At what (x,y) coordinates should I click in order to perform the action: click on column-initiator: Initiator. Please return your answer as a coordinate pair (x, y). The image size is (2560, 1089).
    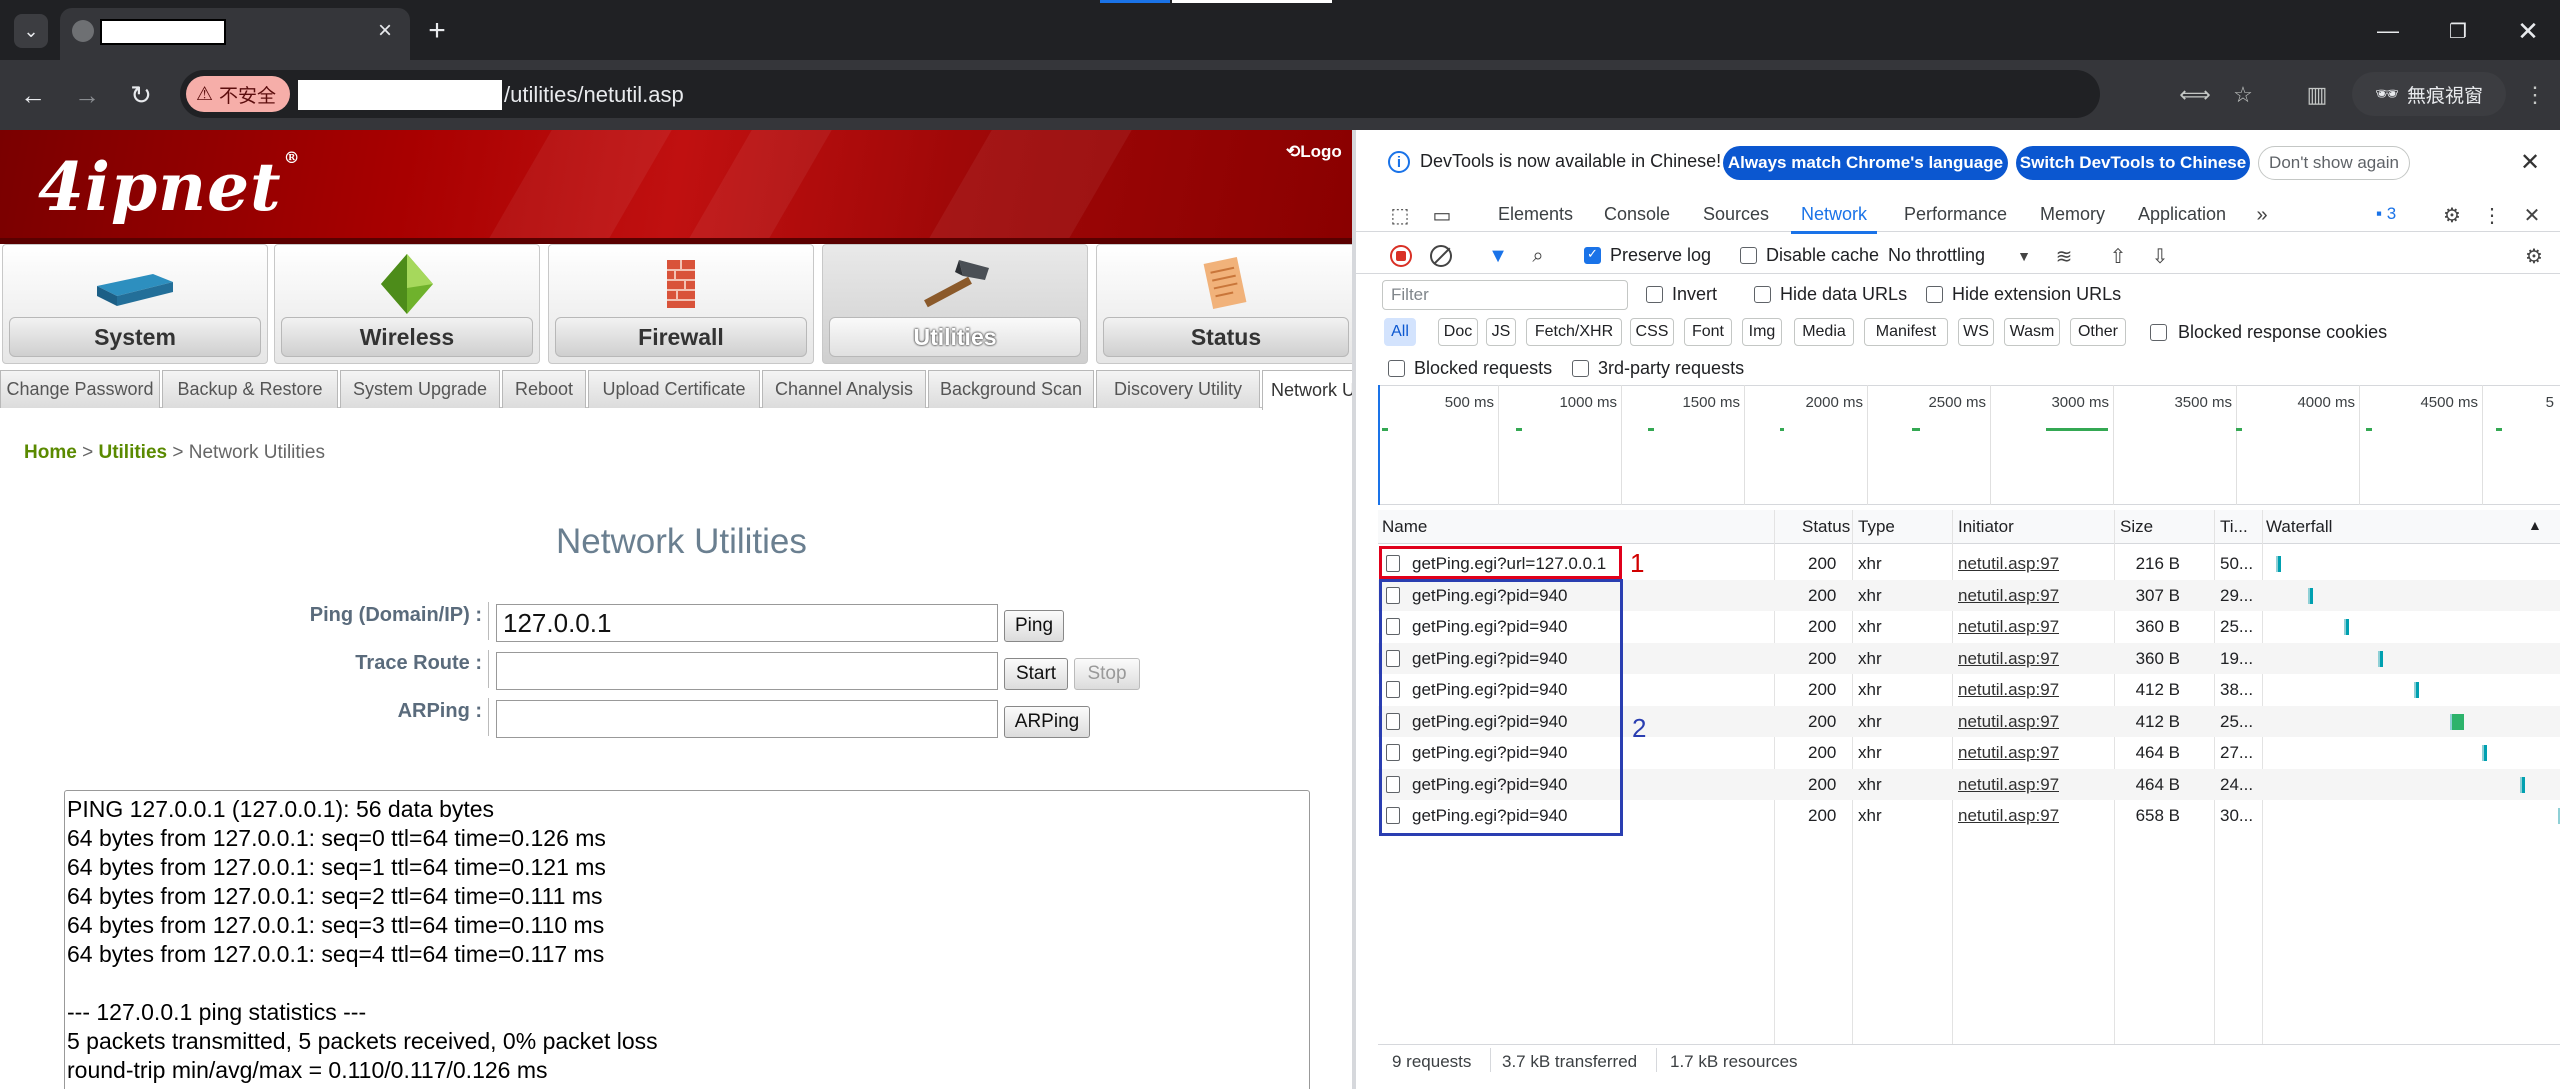
    Looking at the image, I should click on (1986, 527).